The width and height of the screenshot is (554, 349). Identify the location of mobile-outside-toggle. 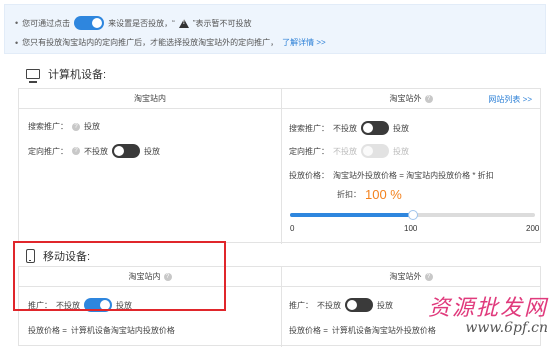
(359, 305).